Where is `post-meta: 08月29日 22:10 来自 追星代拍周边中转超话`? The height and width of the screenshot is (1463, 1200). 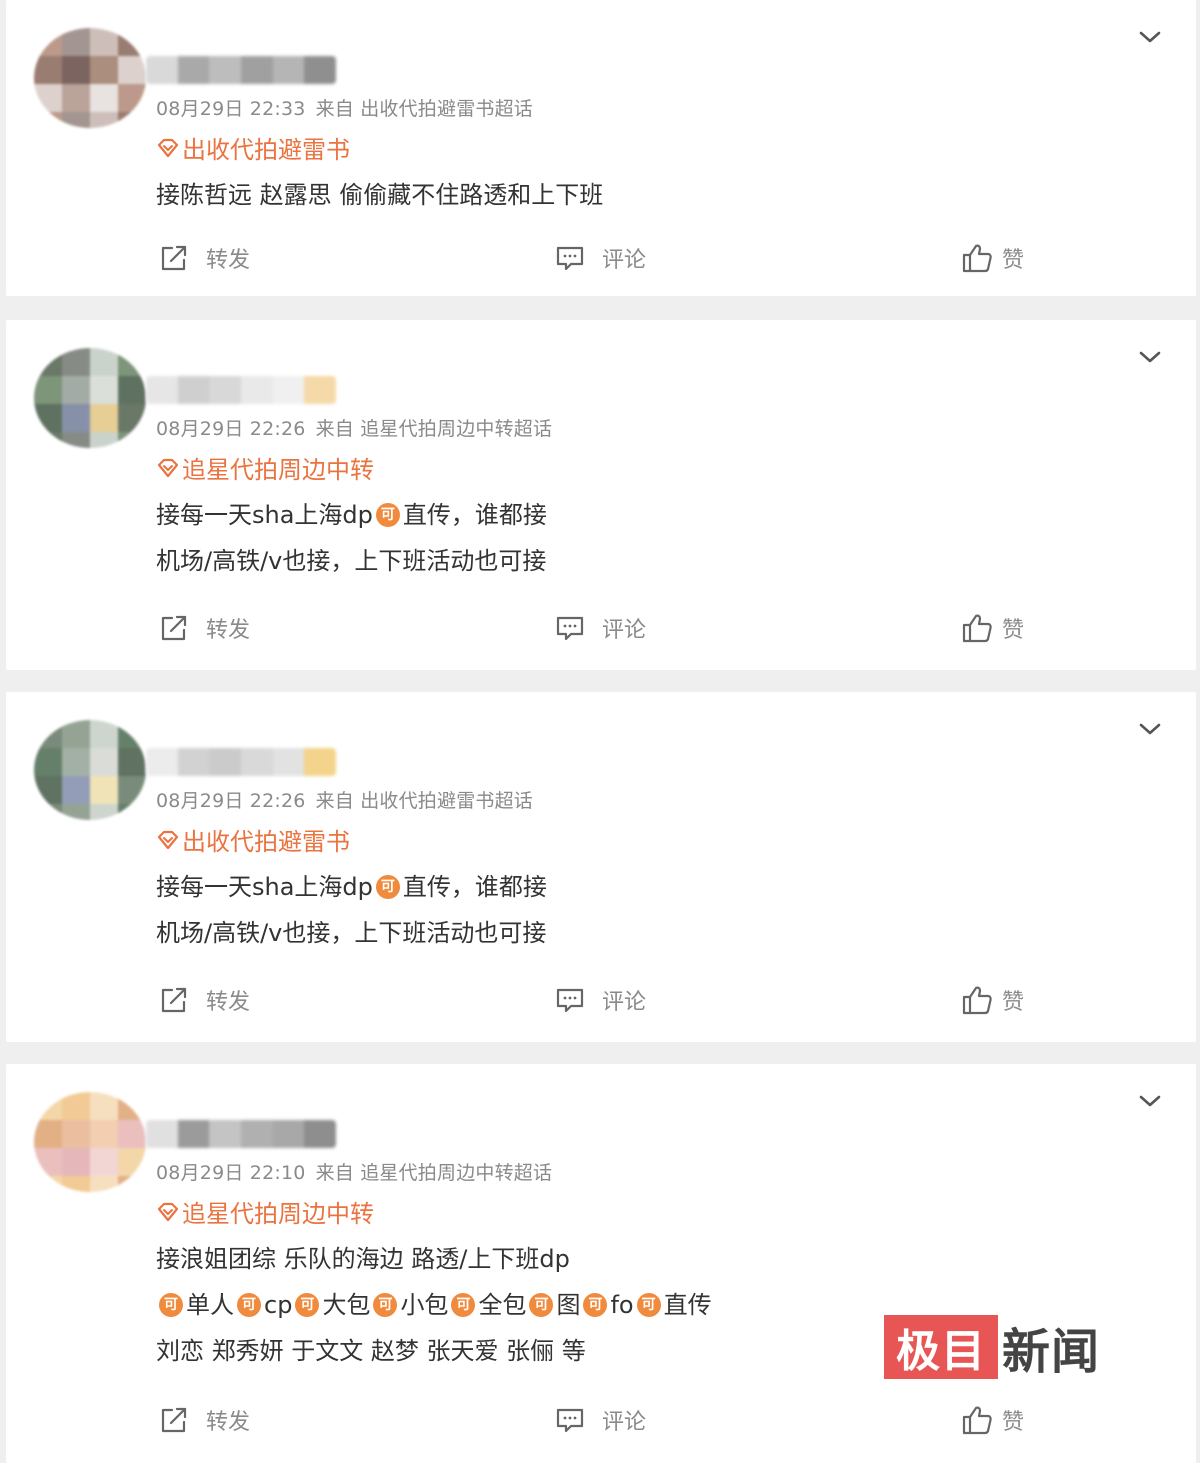 post-meta: 08月29日 22:10 来自 追星代拍周边中转超话 is located at coordinates (354, 1171).